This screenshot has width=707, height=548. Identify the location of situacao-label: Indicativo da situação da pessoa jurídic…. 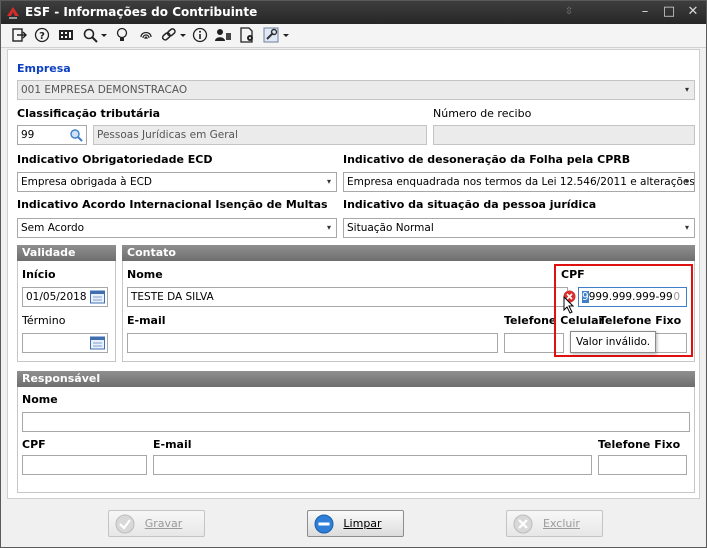
(470, 204).